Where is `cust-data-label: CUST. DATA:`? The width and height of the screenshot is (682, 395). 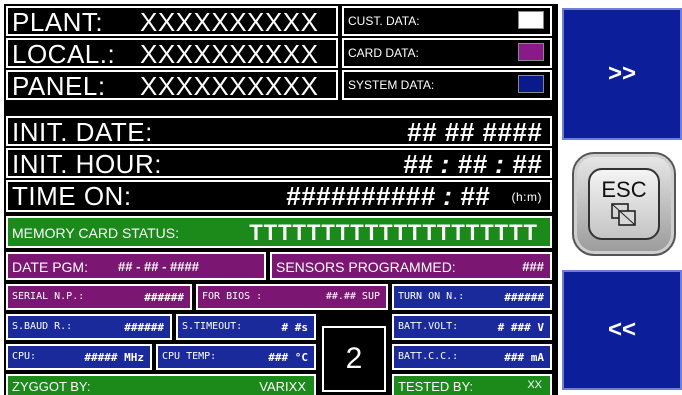 cust-data-label: CUST. DATA: is located at coordinates (384, 21).